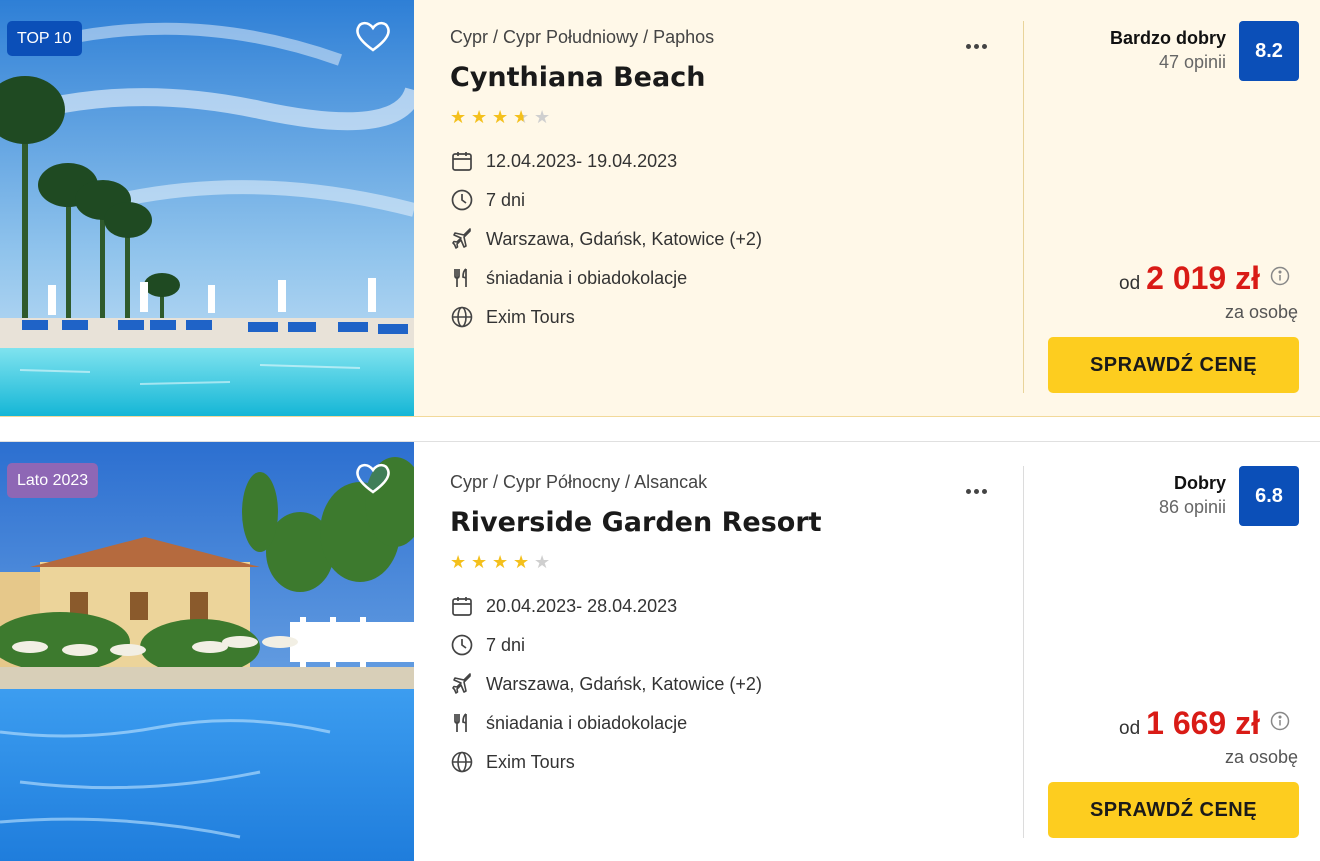 This screenshot has width=1320, height=861. Describe the element at coordinates (523, 117) in the screenshot. I see `star-half-icon: ★` at that location.